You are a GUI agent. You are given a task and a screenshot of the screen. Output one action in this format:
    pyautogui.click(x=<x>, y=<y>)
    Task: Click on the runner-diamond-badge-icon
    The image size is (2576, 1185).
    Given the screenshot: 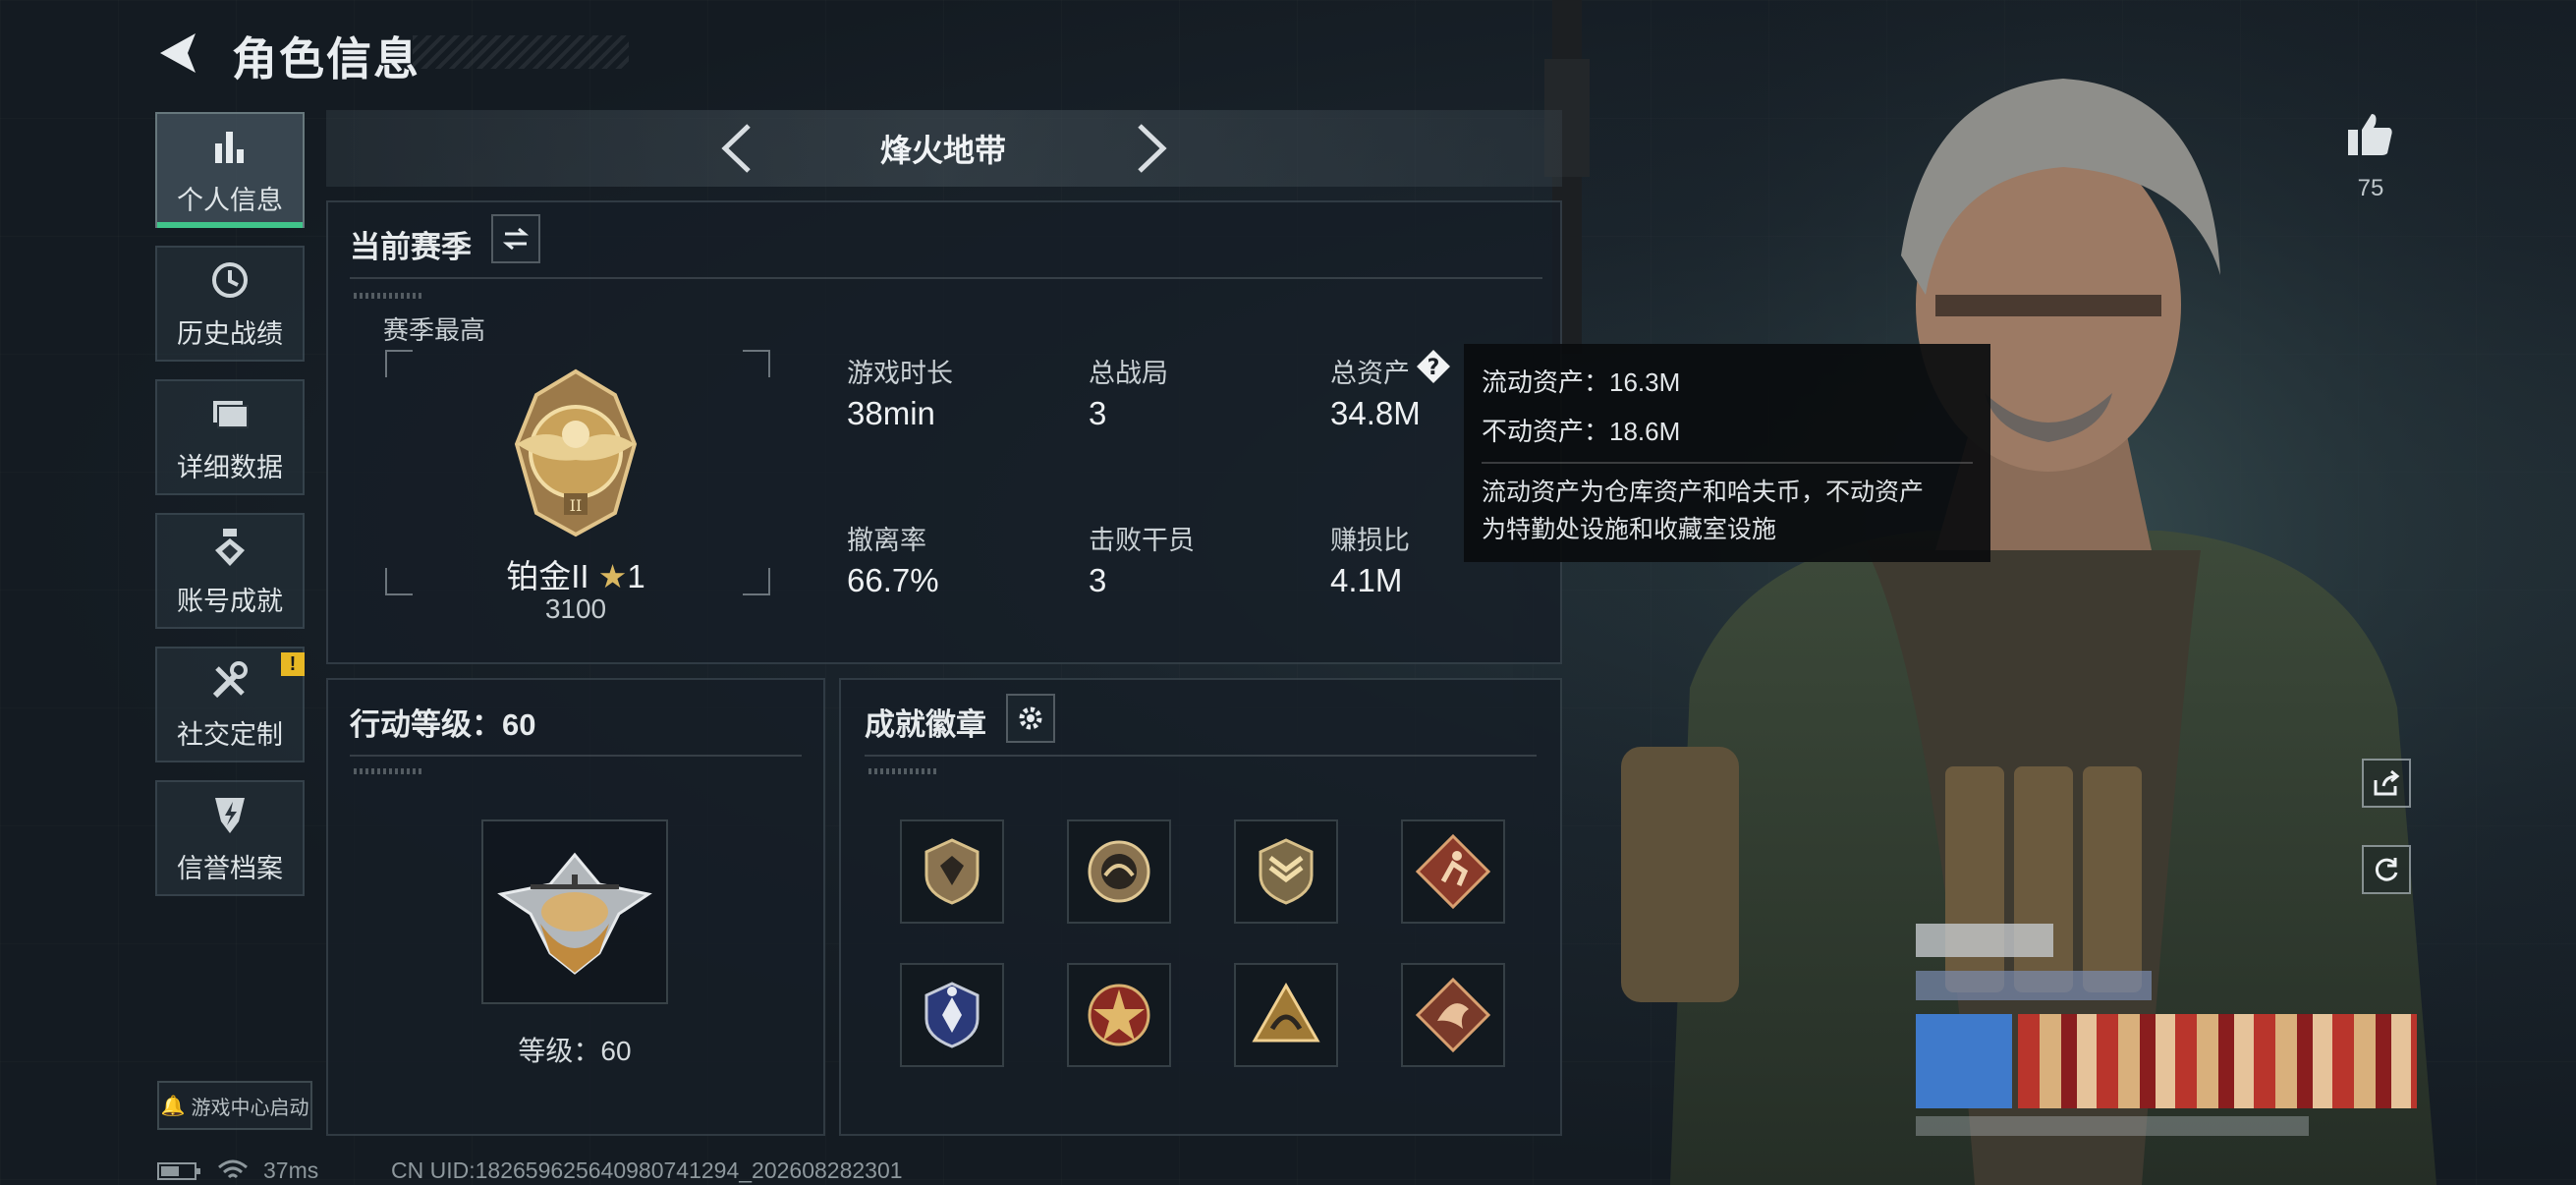 What is the action you would take?
    pyautogui.click(x=1453, y=872)
    